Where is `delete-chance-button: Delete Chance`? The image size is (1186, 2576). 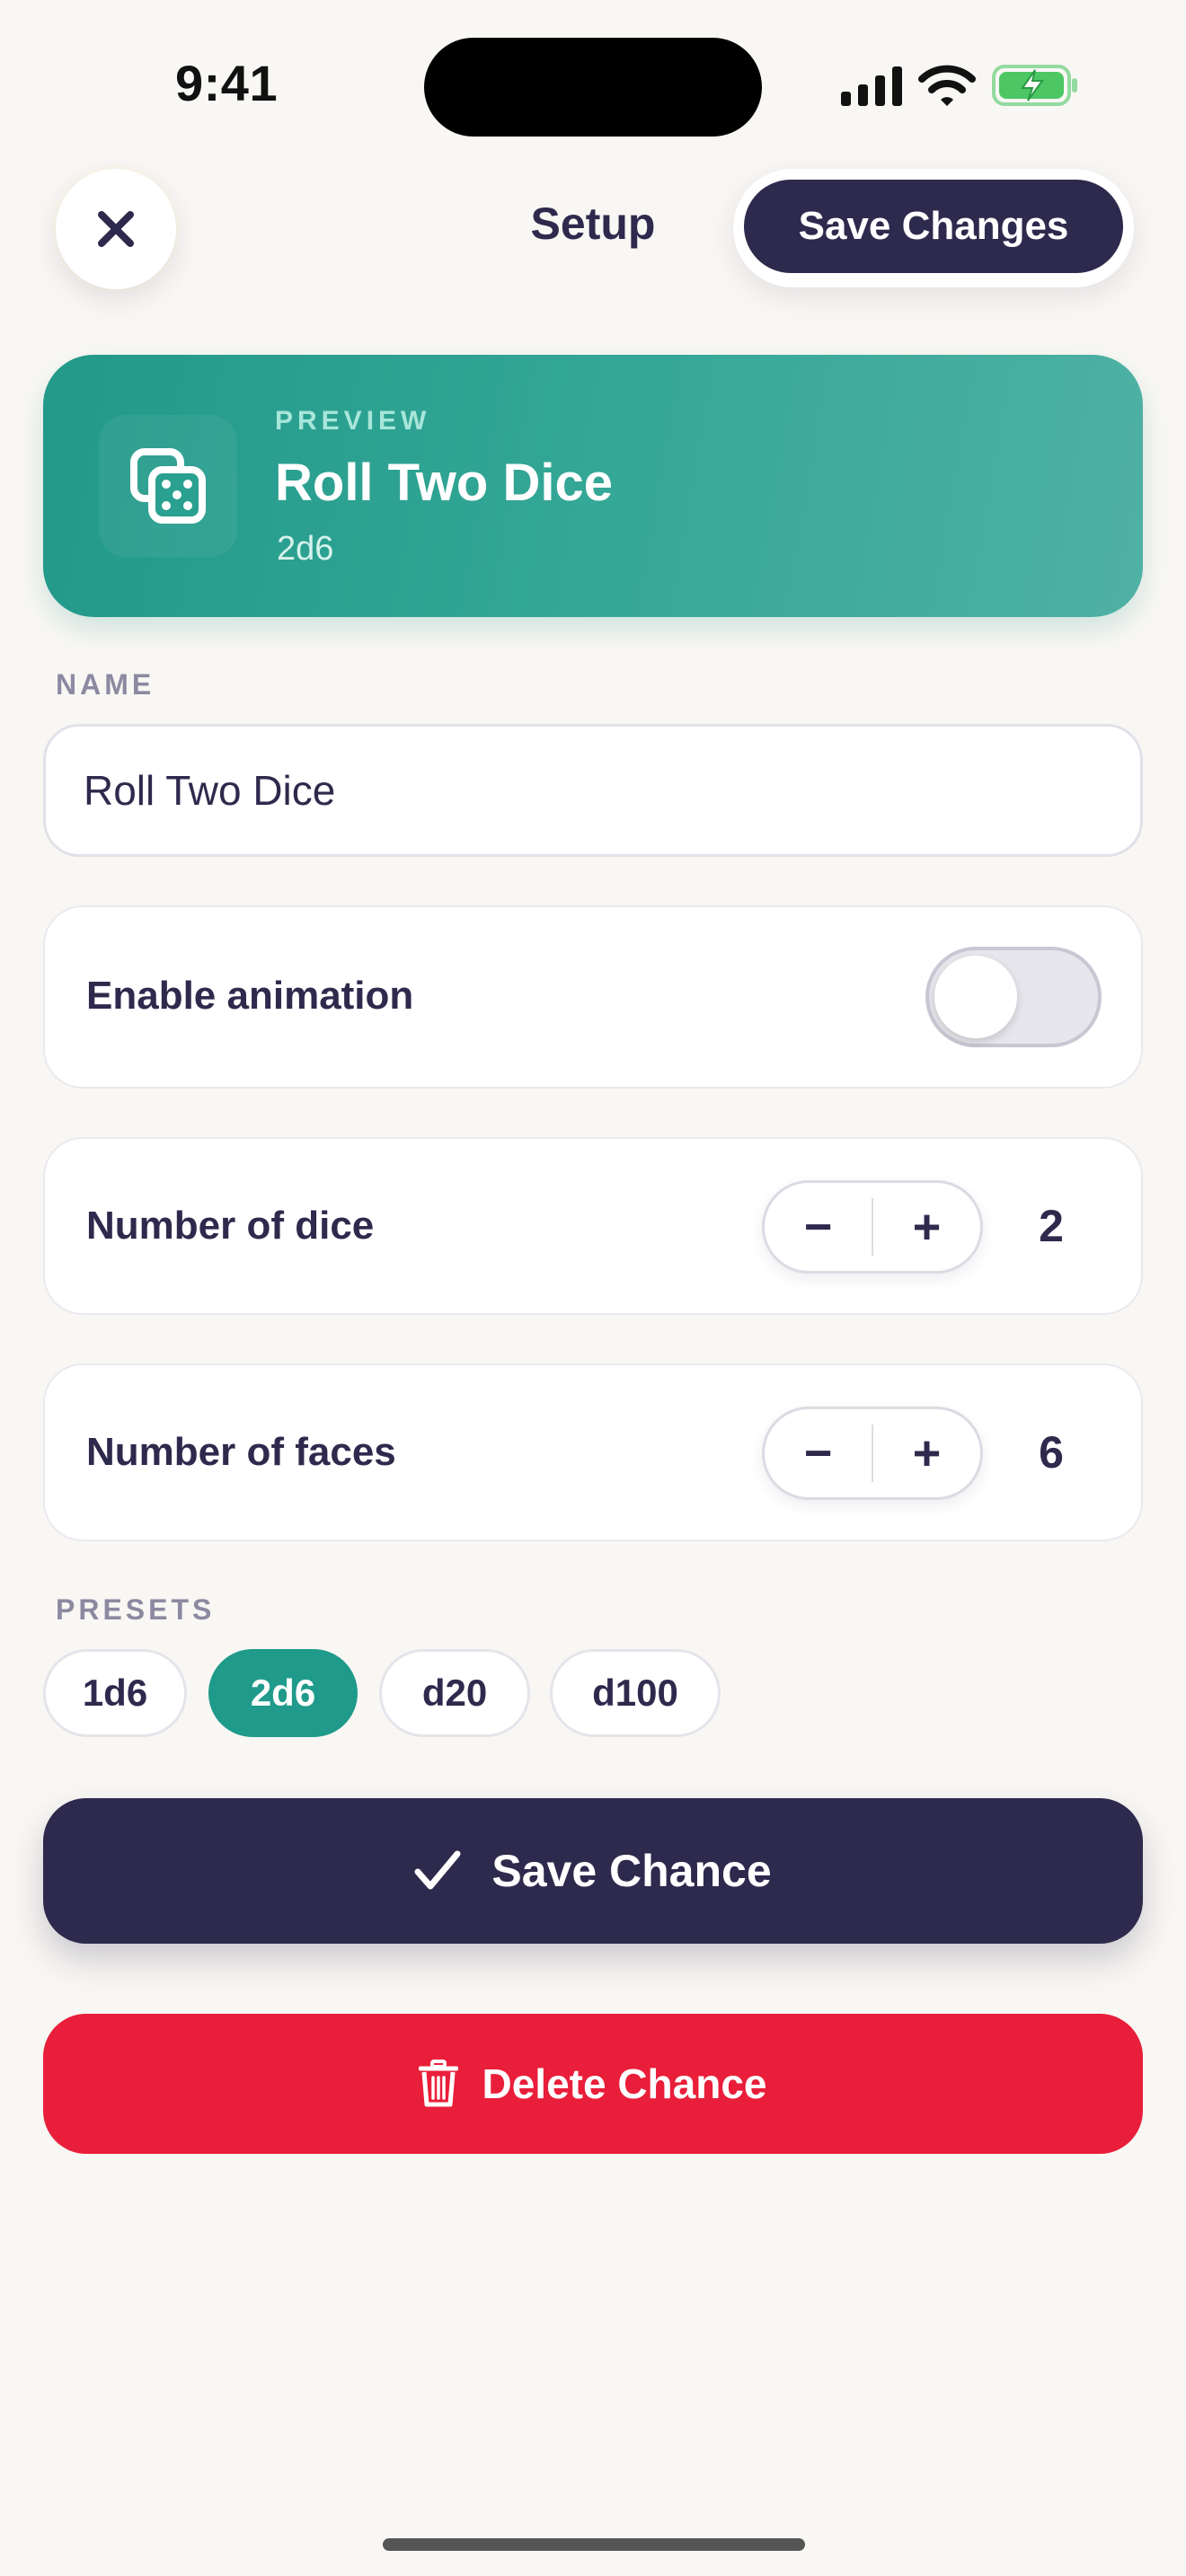 delete-chance-button: Delete Chance is located at coordinates (593, 2084).